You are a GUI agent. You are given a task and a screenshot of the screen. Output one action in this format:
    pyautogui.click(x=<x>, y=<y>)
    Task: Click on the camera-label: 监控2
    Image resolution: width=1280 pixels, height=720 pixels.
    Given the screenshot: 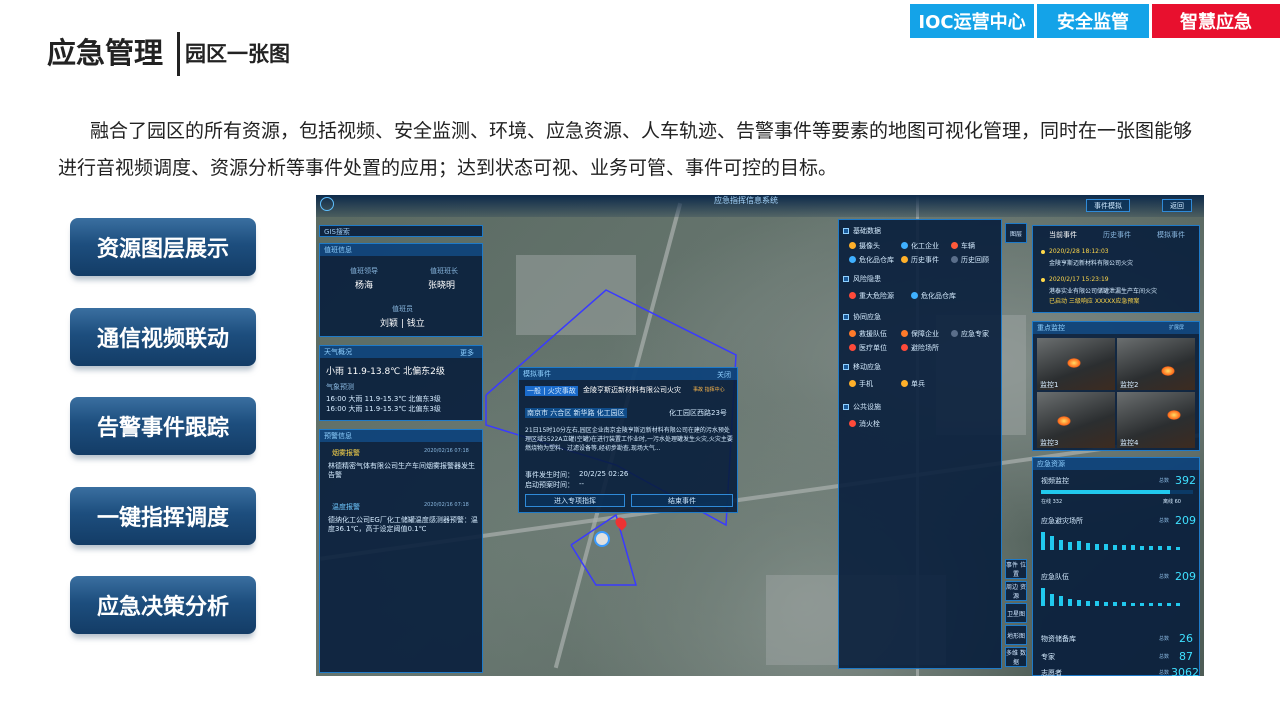 What is the action you would take?
    pyautogui.click(x=1129, y=385)
    